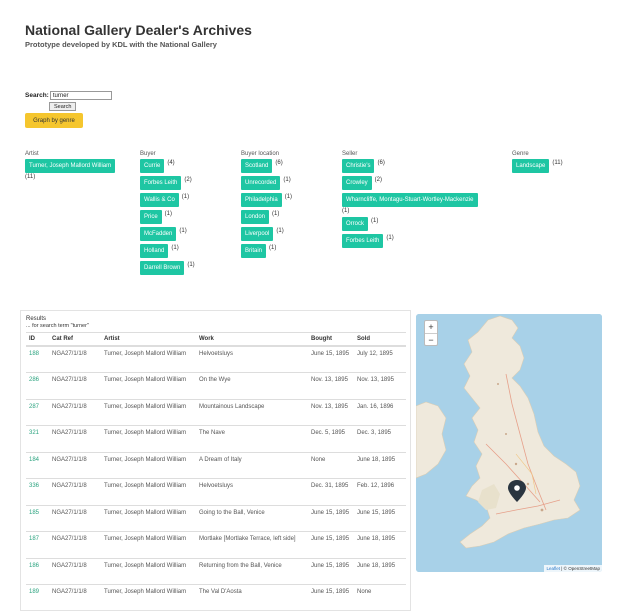  Describe the element at coordinates (517, 488) in the screenshot. I see `map-pin-center` at that location.